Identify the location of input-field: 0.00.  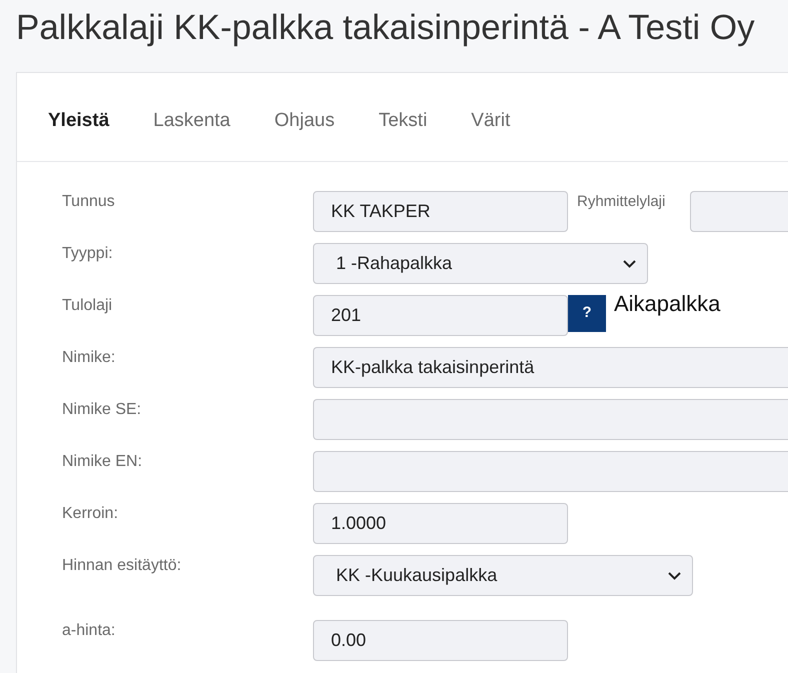
(440, 640).